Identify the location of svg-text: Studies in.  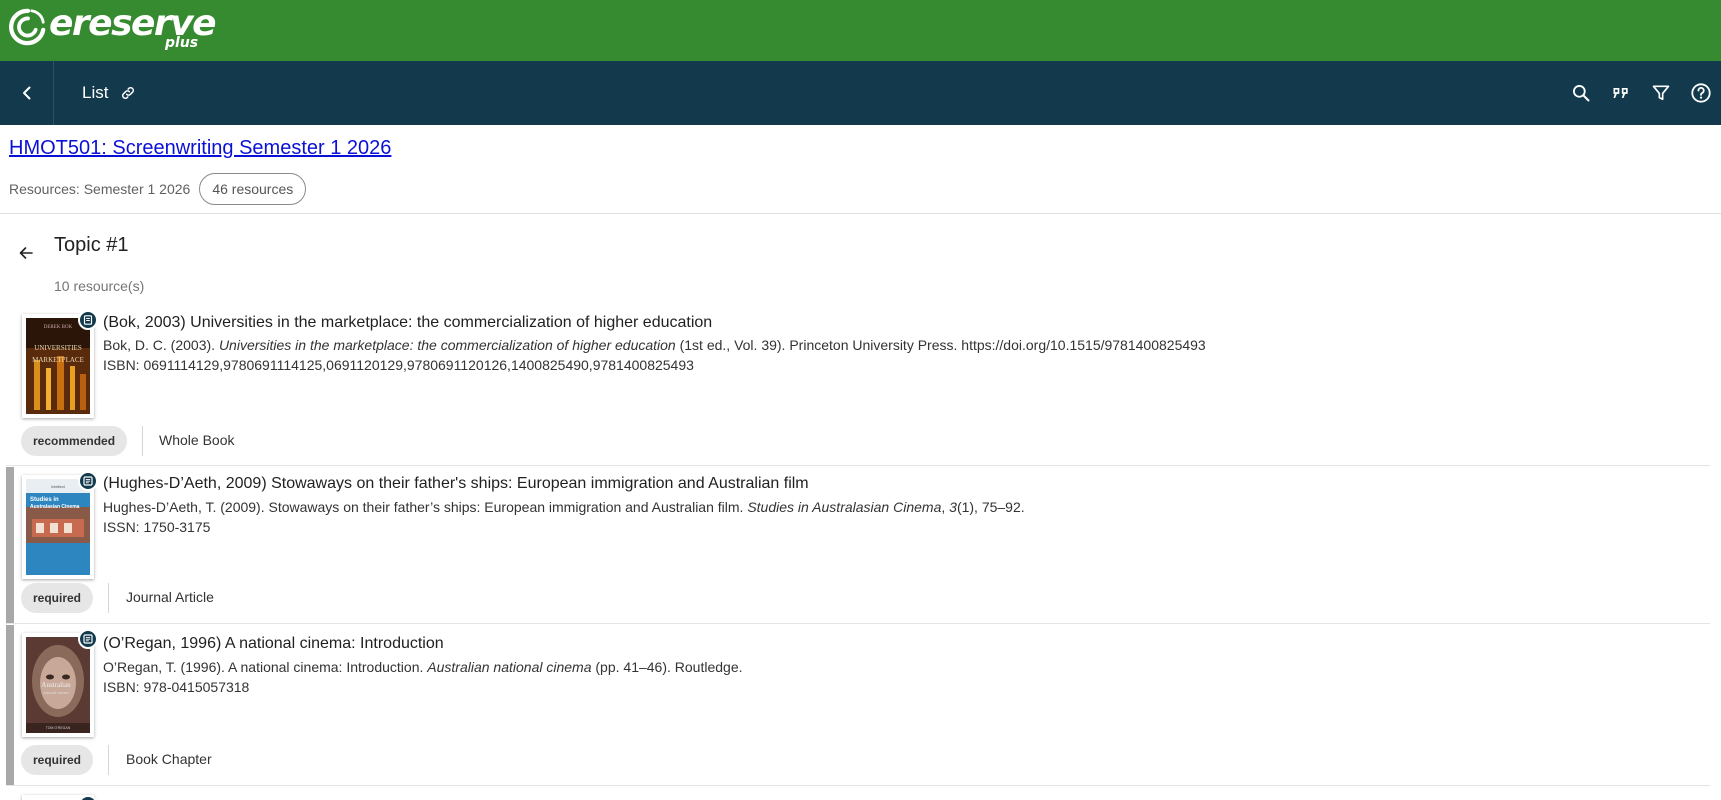
(44, 500).